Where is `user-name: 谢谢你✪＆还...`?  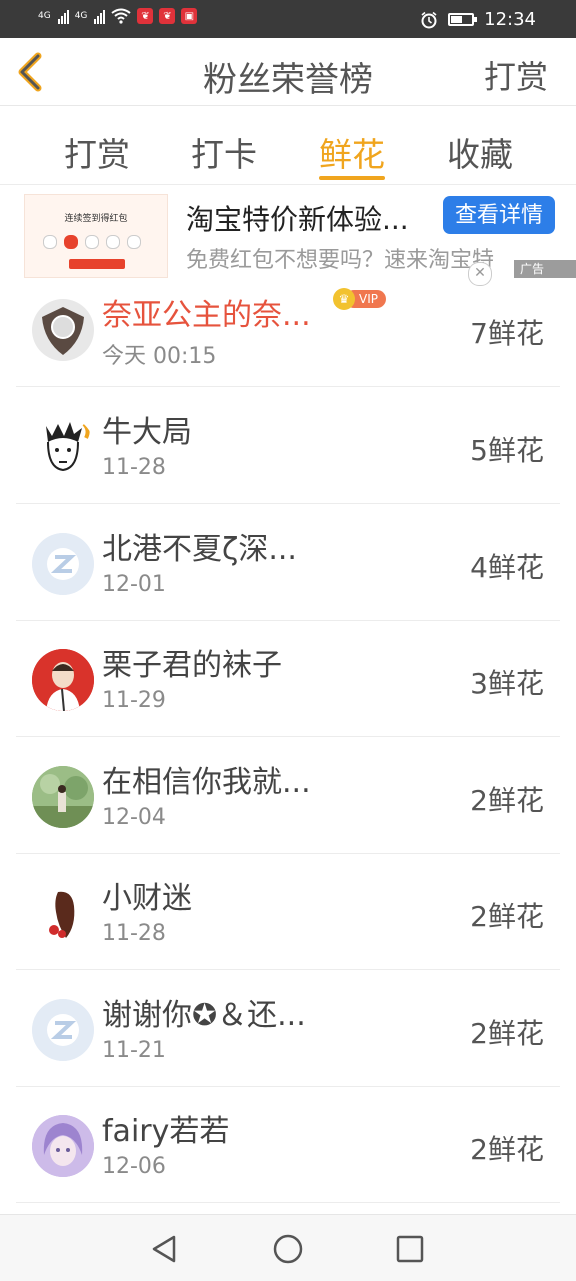 user-name: 谢谢你✪＆还... is located at coordinates (204, 1012).